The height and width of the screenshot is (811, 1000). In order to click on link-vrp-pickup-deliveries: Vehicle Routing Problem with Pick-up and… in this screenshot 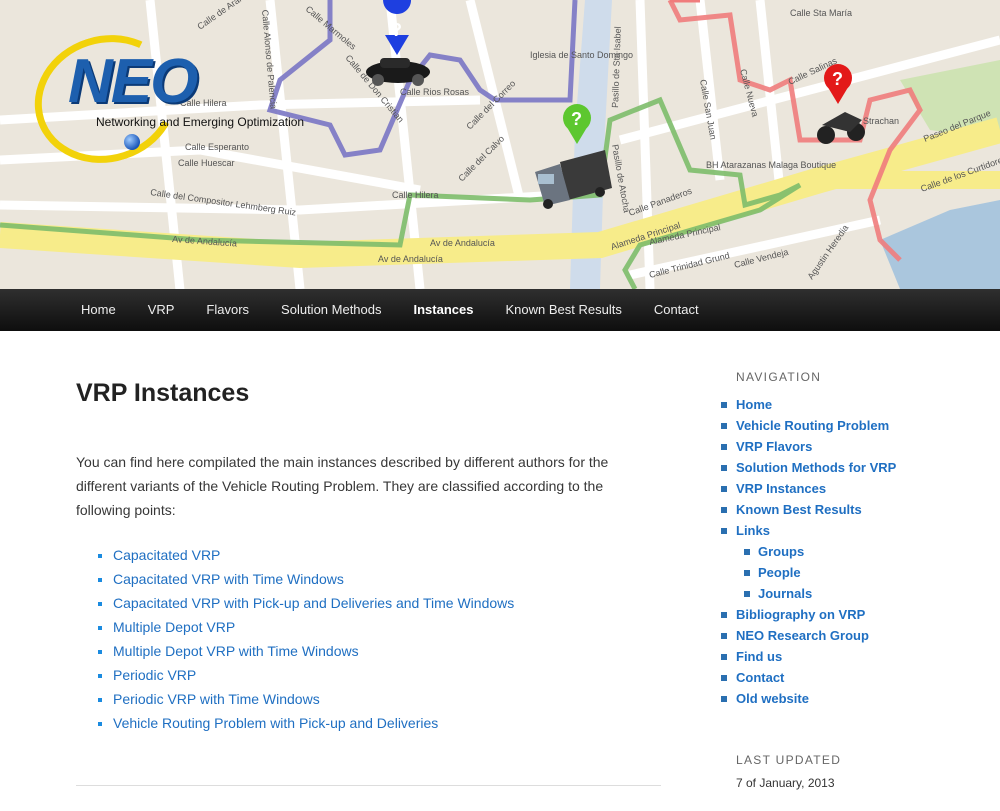, I will do `click(275, 723)`.